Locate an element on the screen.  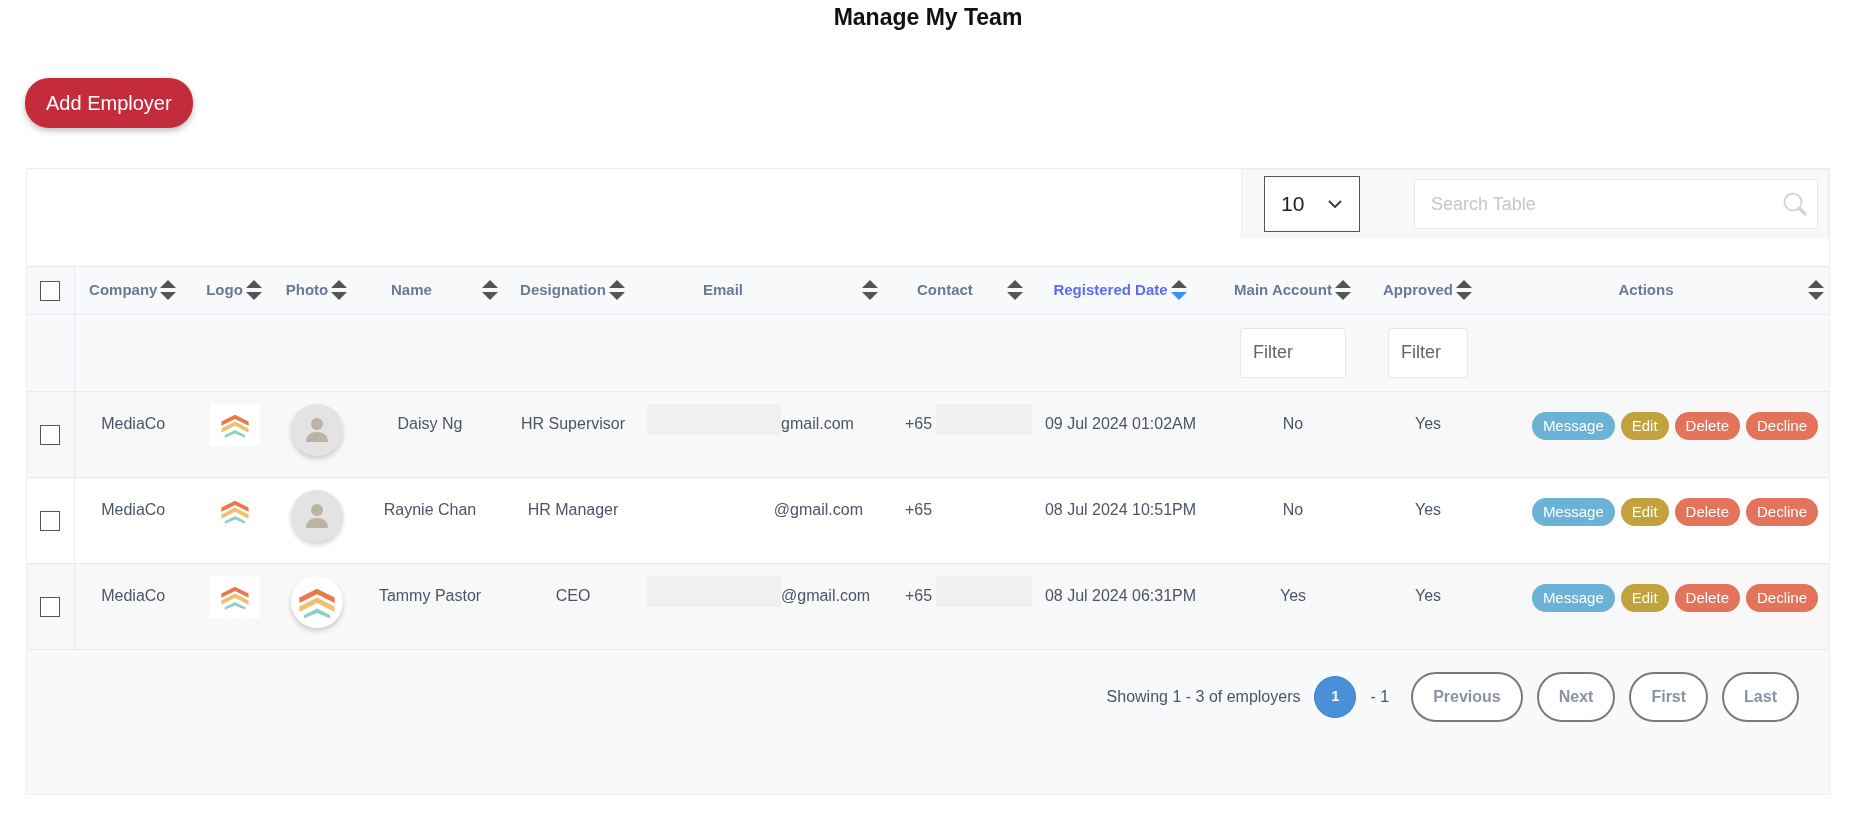
pager-button: First is located at coordinates (1669, 696).